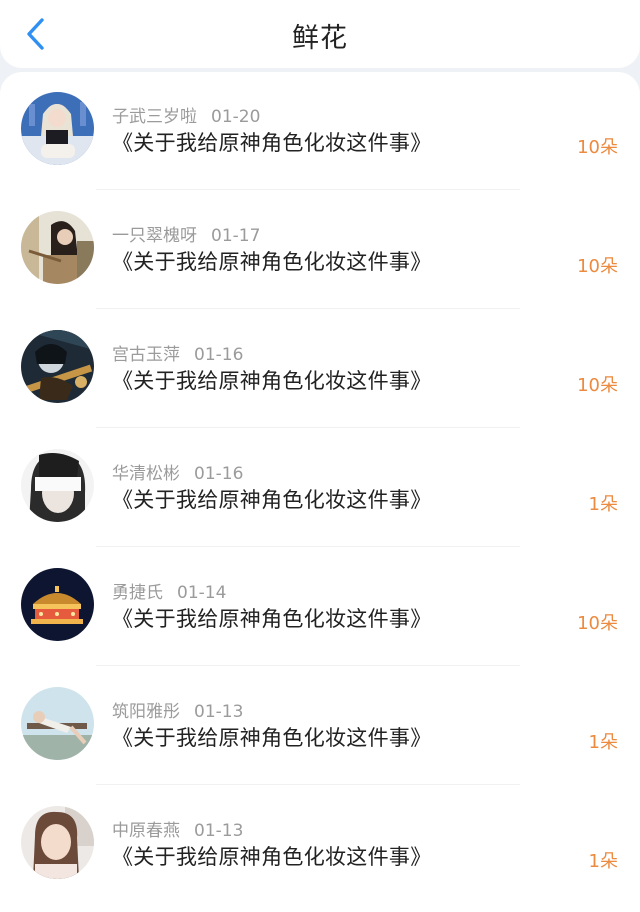 This screenshot has width=640, height=912. Describe the element at coordinates (146, 712) in the screenshot. I see `sender-name: 筑阳雅彤` at that location.